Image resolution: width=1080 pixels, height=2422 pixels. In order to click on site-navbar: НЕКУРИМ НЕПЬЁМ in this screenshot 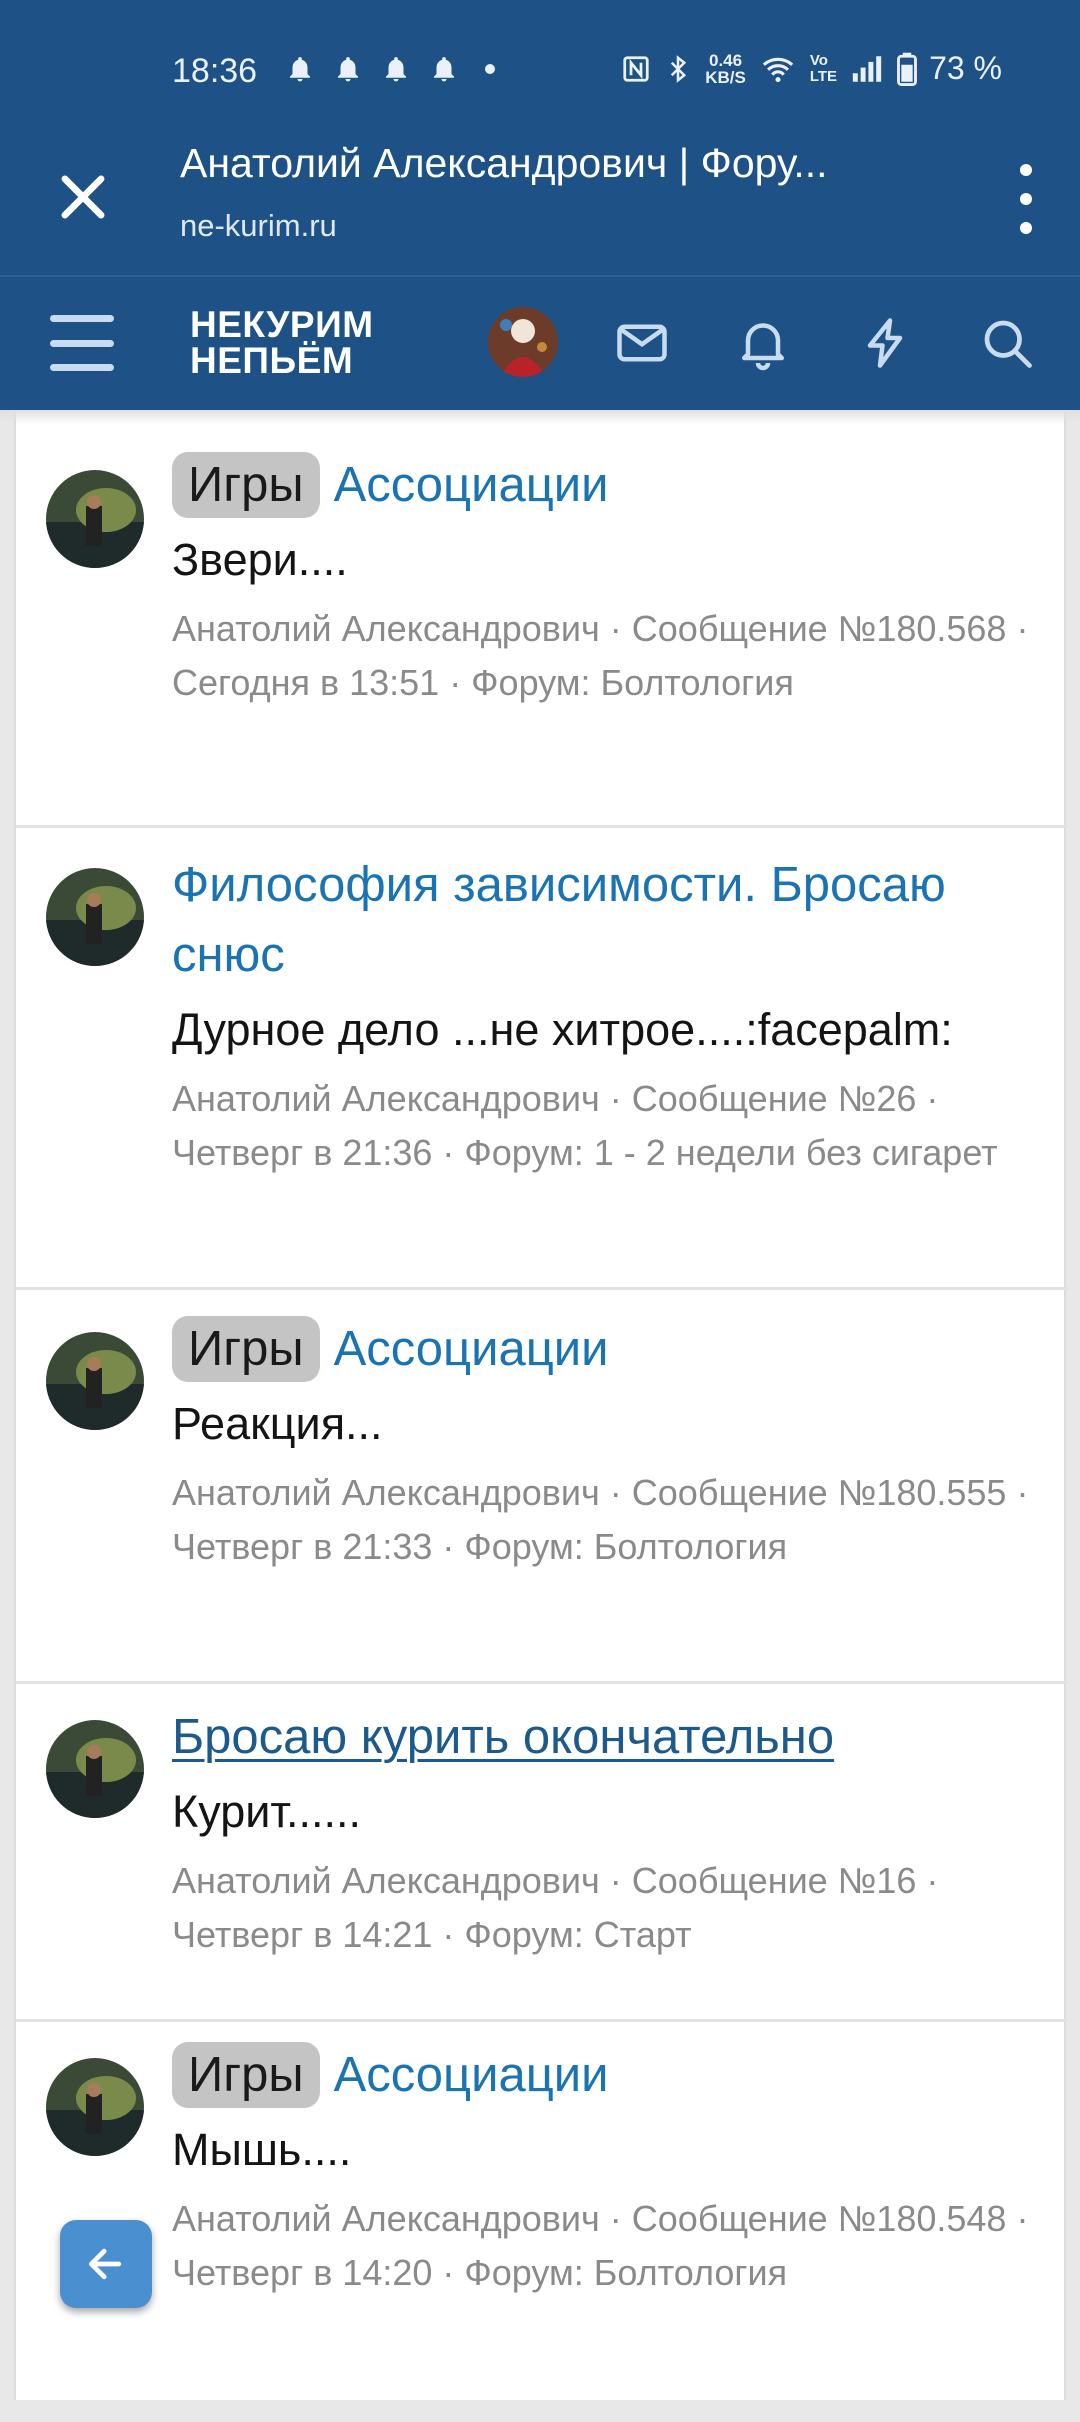, I will do `click(540, 343)`.